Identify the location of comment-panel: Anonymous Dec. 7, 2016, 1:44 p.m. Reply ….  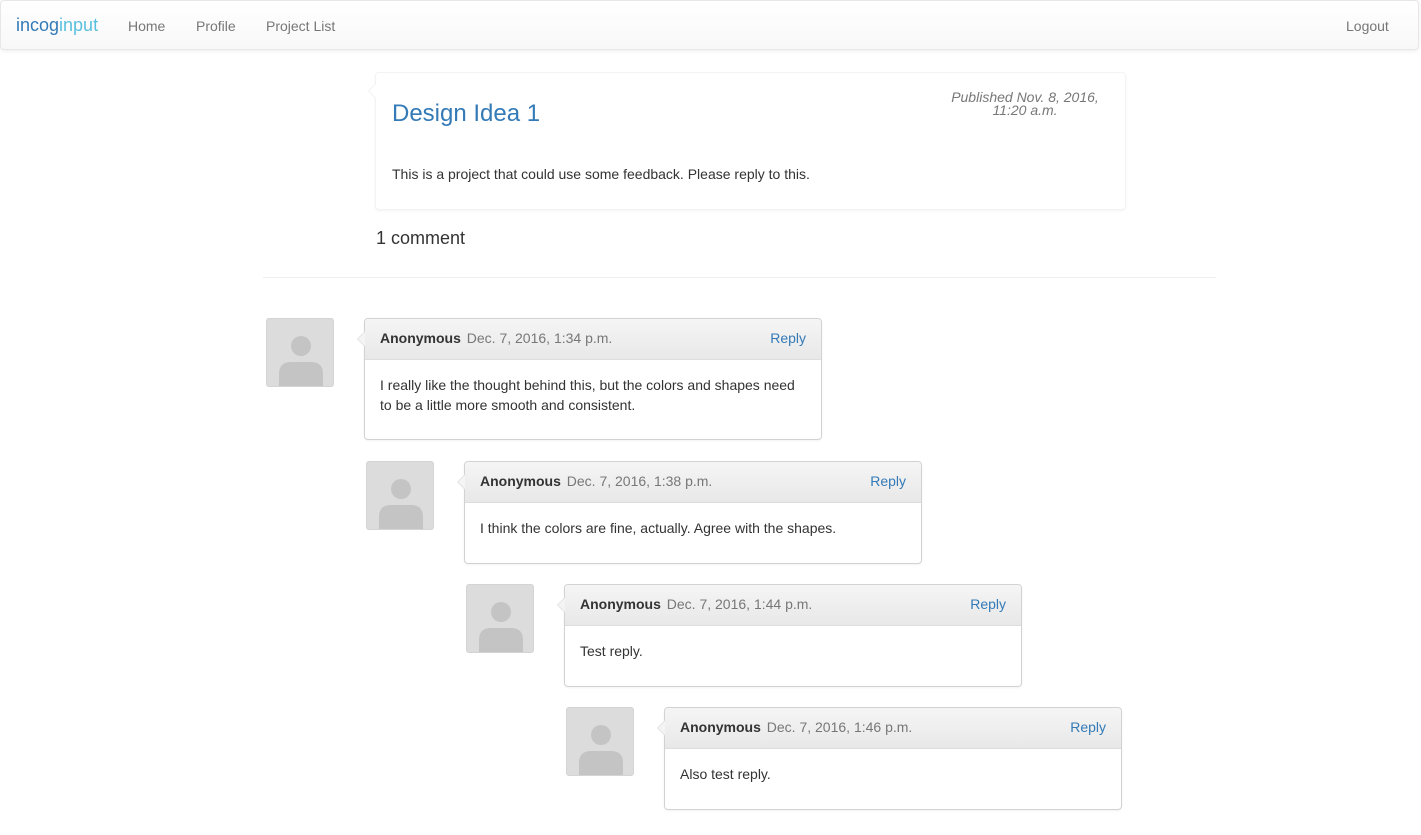
(789, 635).